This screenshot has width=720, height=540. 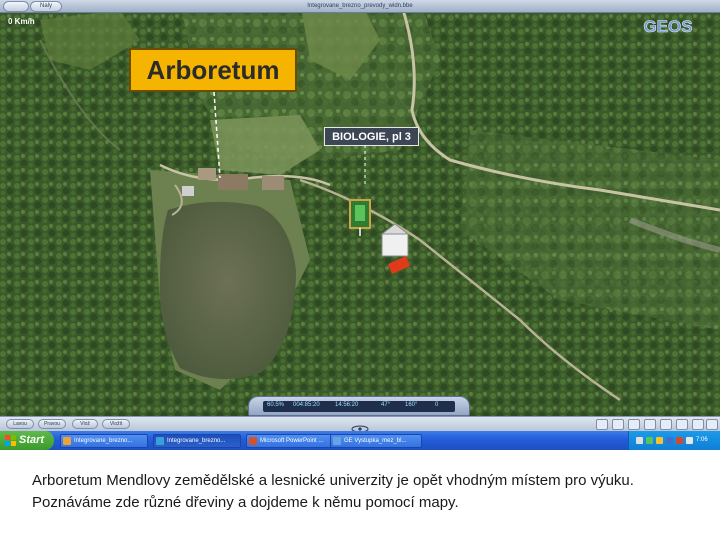 I want to click on svg-text: GEOS, so click(x=667, y=26).